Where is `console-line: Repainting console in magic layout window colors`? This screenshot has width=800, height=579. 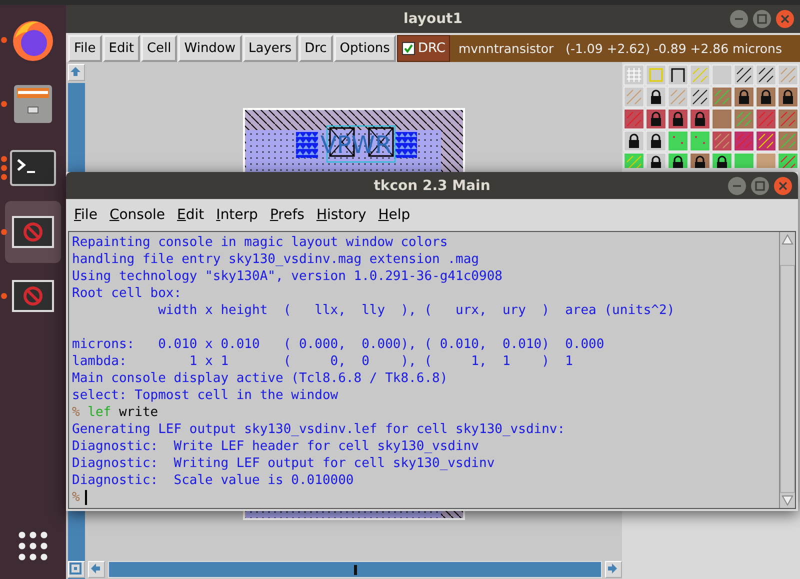
console-line: Repainting console in magic layout window colors is located at coordinates (260, 242).